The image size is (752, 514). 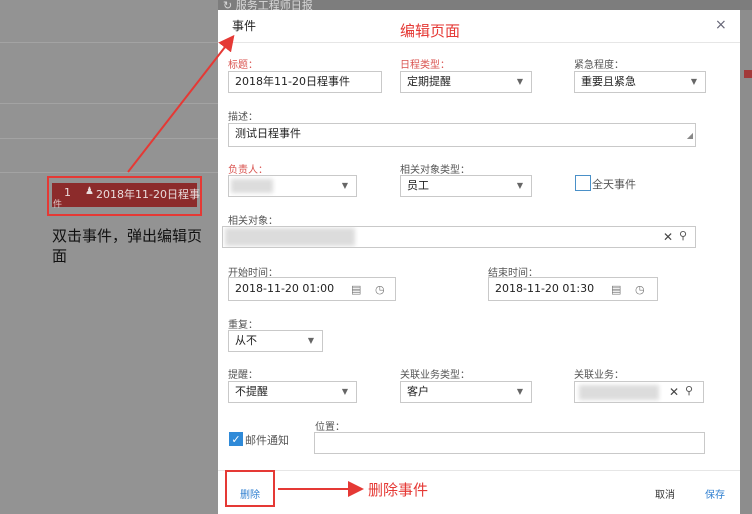 What do you see at coordinates (181, 103) in the screenshot?
I see `arrow-to-dialog` at bounding box center [181, 103].